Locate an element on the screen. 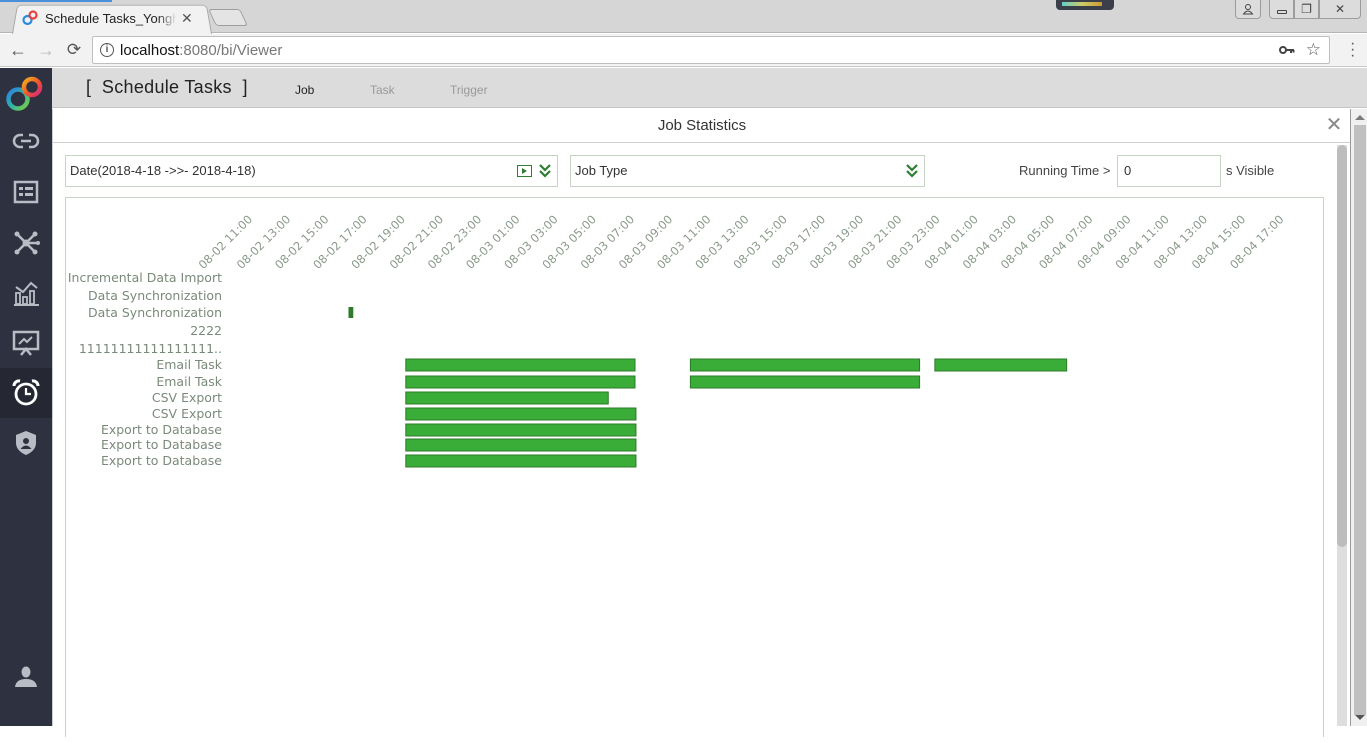 This screenshot has width=1367, height=743. sidebar-item-data-set is located at coordinates (26, 192).